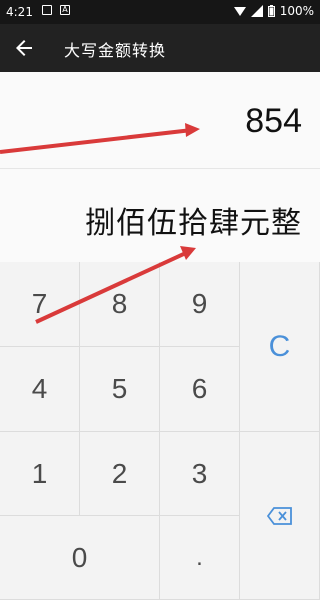  I want to click on key-3: 3, so click(200, 474).